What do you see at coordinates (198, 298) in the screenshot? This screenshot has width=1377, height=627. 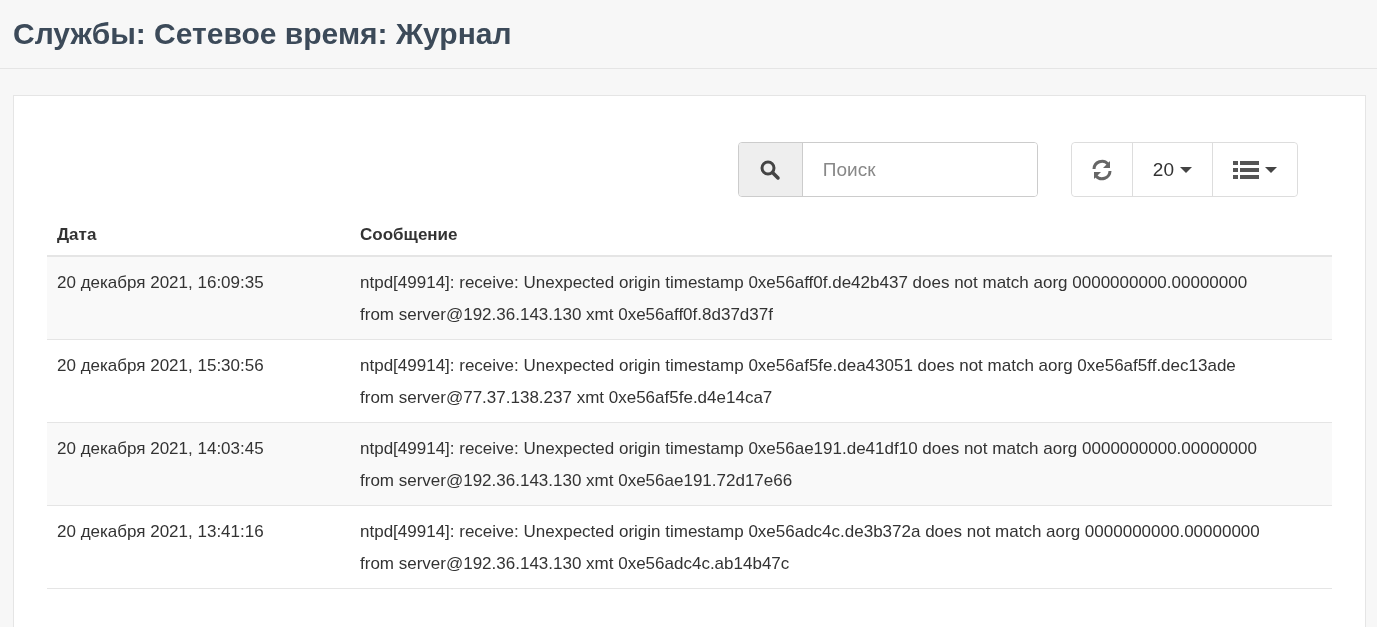 I see `date-cell: 20 декабря 2021, 16:09:35` at bounding box center [198, 298].